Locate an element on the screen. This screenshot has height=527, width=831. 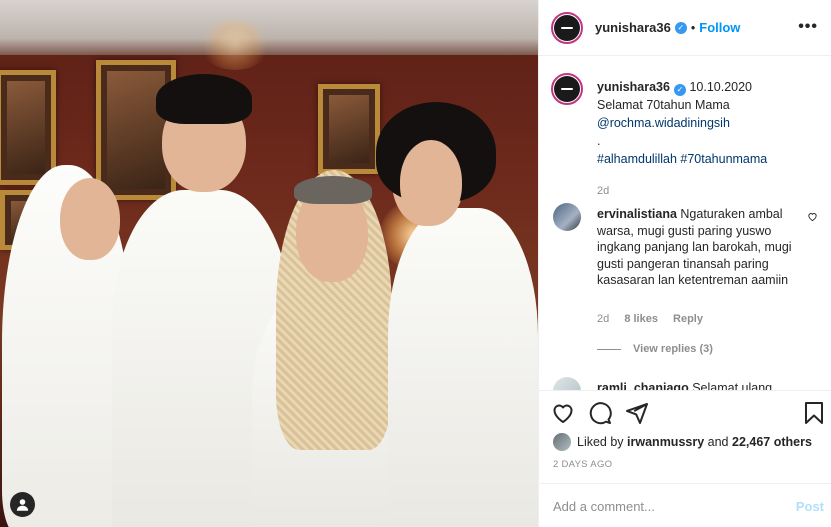
caption-mention: @rochma.widadiningsih is located at coordinates (712, 123).